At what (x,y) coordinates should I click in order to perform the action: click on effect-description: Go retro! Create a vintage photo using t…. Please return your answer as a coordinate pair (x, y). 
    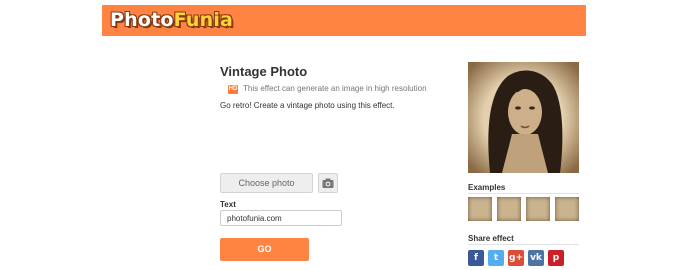
    Looking at the image, I should click on (307, 105).